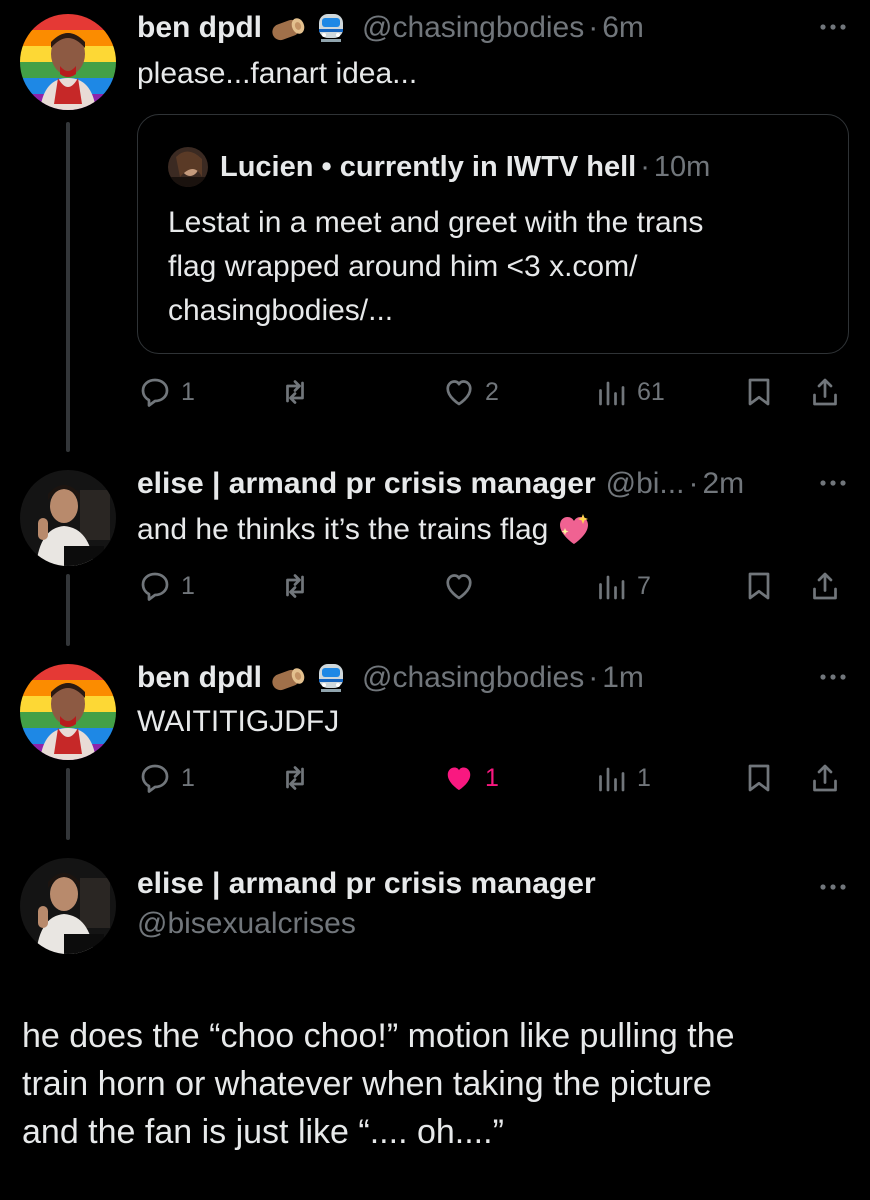  What do you see at coordinates (644, 777) in the screenshot?
I see `view-count: 1` at bounding box center [644, 777].